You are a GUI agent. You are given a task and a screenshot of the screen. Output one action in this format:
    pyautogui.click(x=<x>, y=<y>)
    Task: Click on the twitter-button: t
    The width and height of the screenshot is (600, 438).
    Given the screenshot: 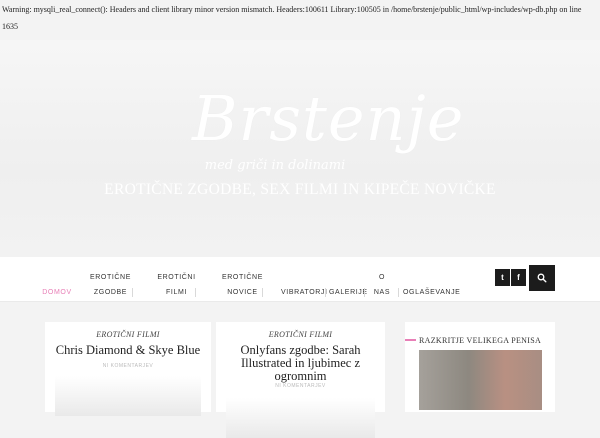 What is the action you would take?
    pyautogui.click(x=502, y=277)
    